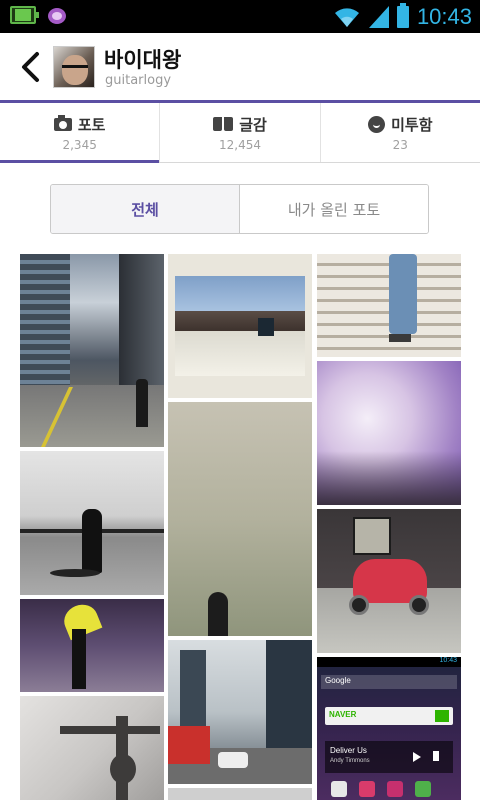  I want to click on book-icon, so click(223, 124).